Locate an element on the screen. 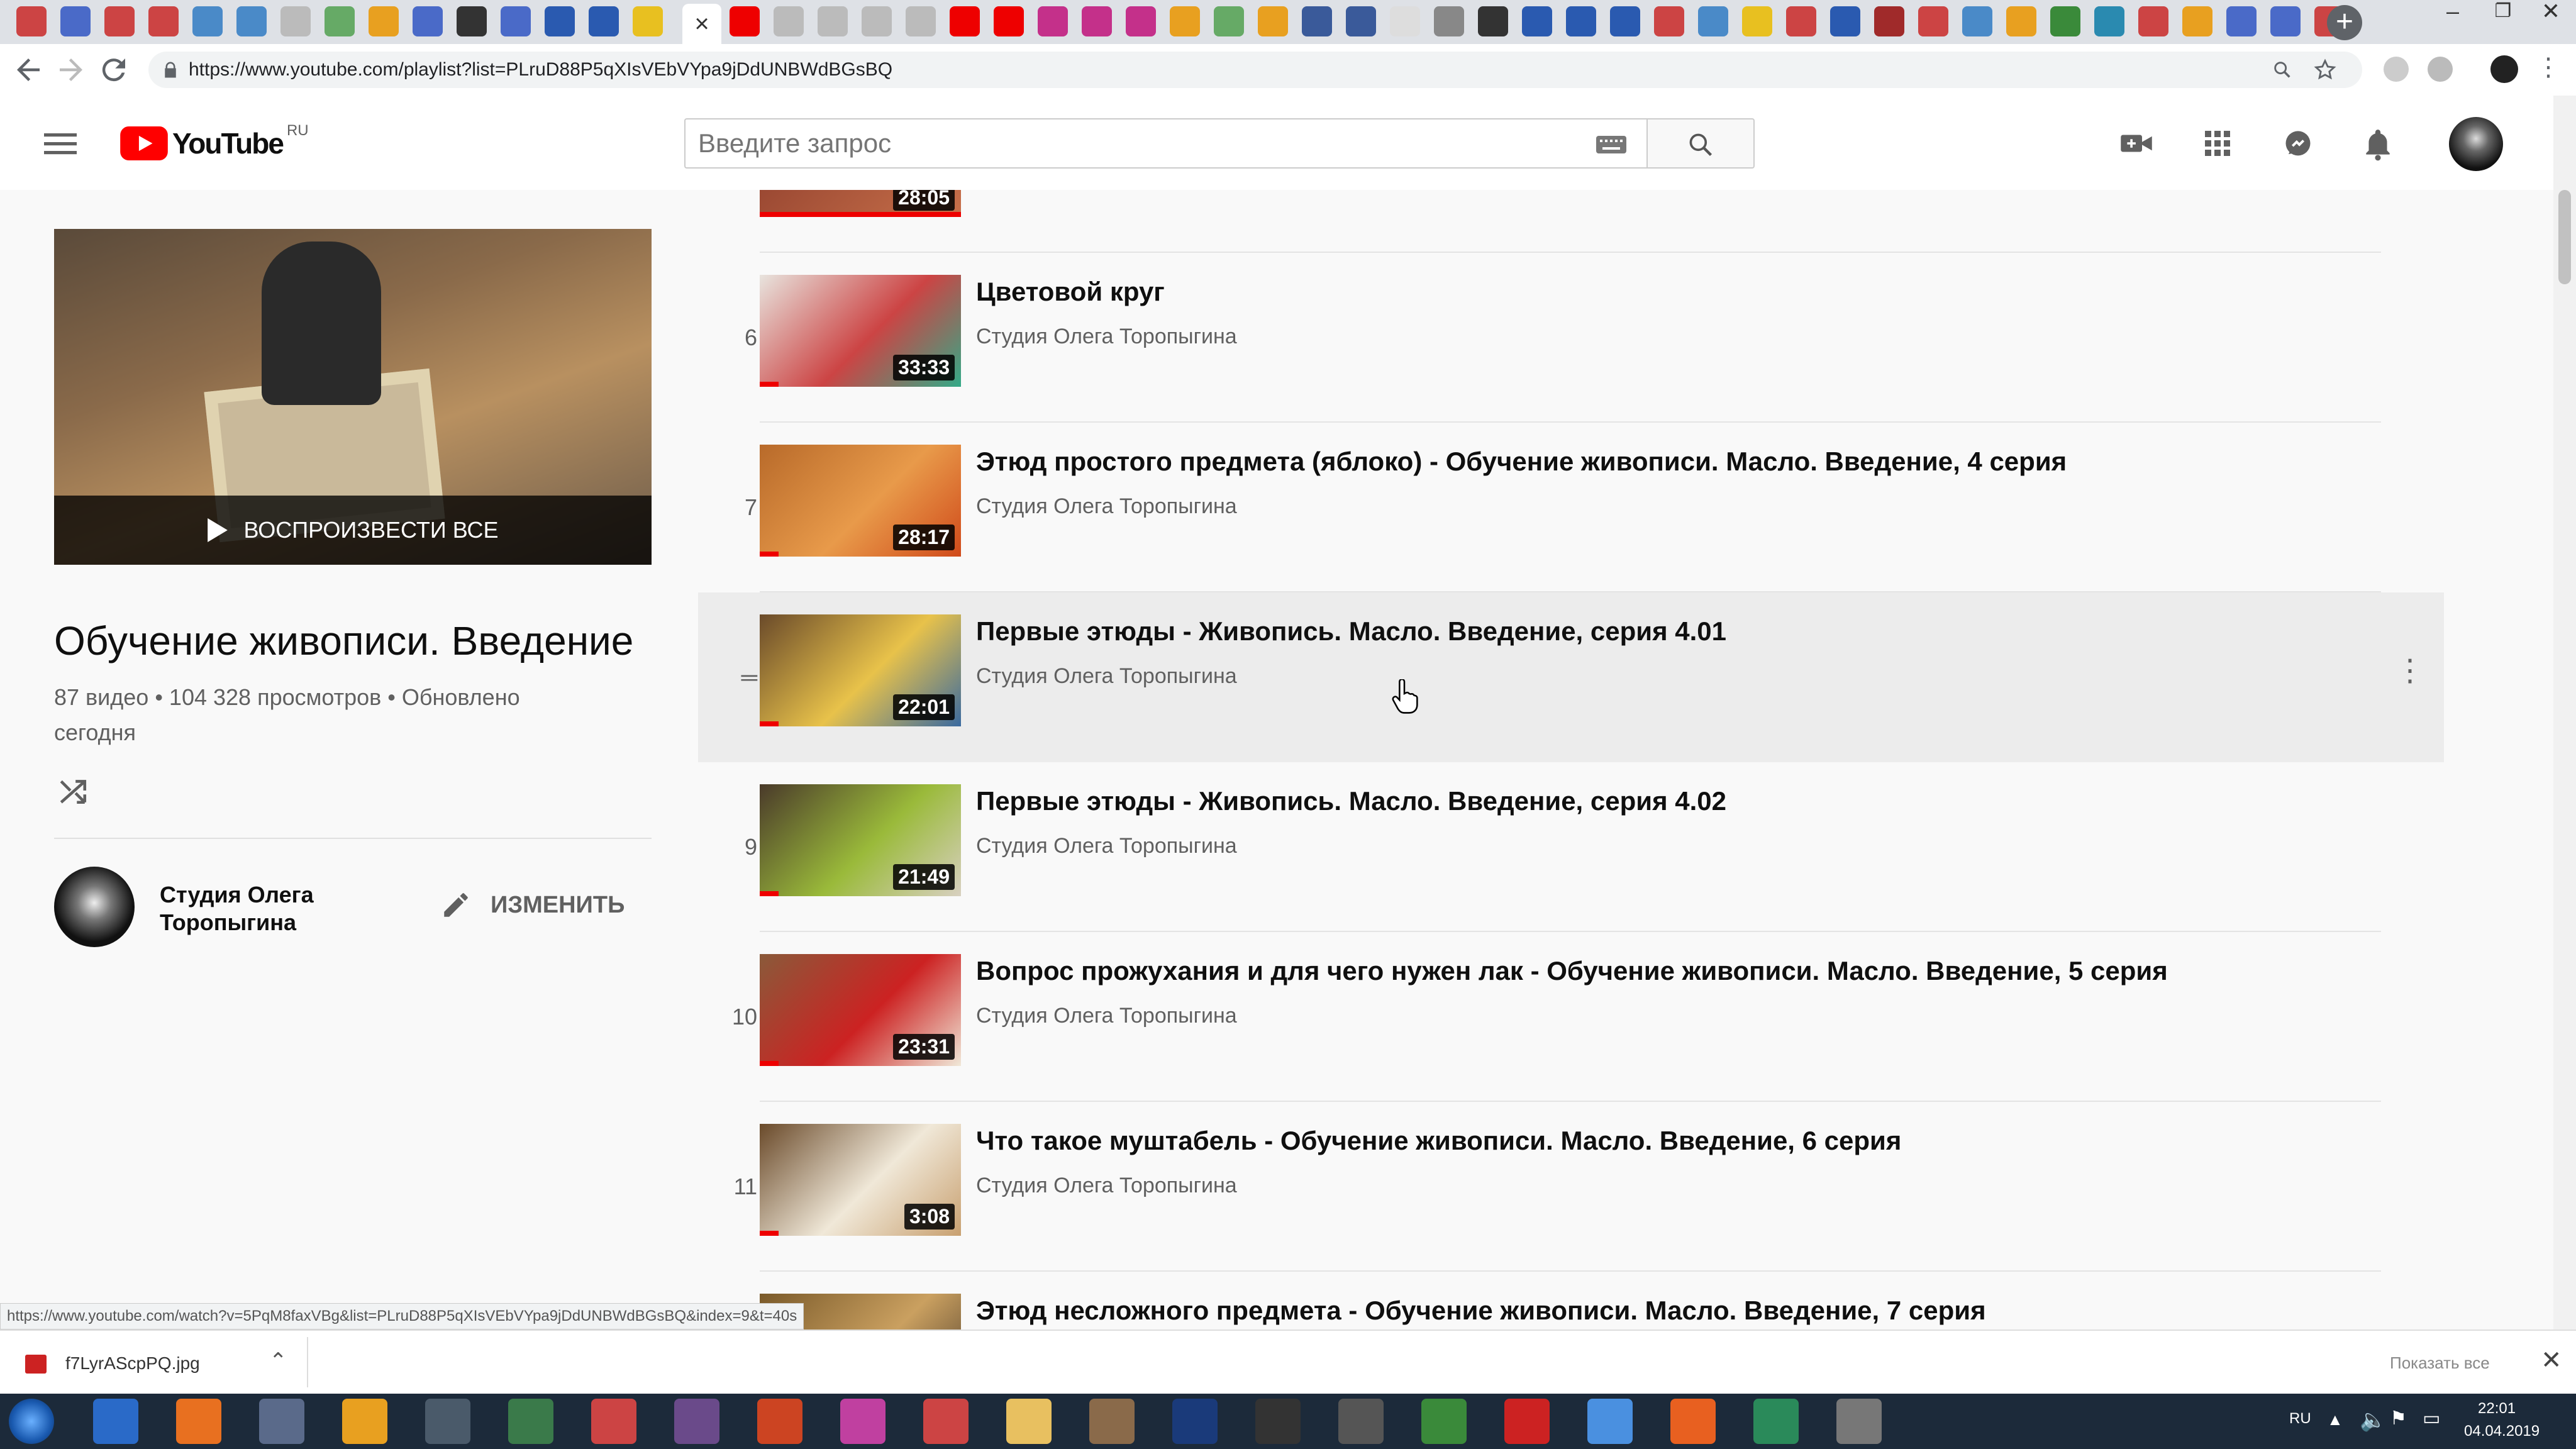  messages-icon is located at coordinates (2298, 144).